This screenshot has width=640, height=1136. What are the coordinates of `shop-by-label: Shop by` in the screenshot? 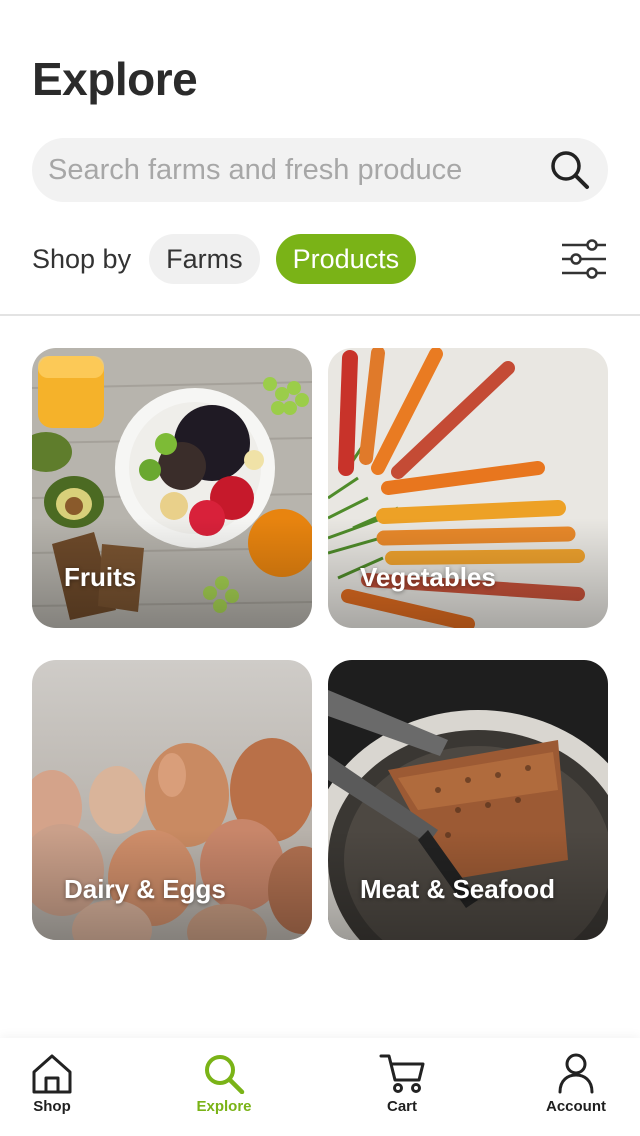 It's located at (82, 258).